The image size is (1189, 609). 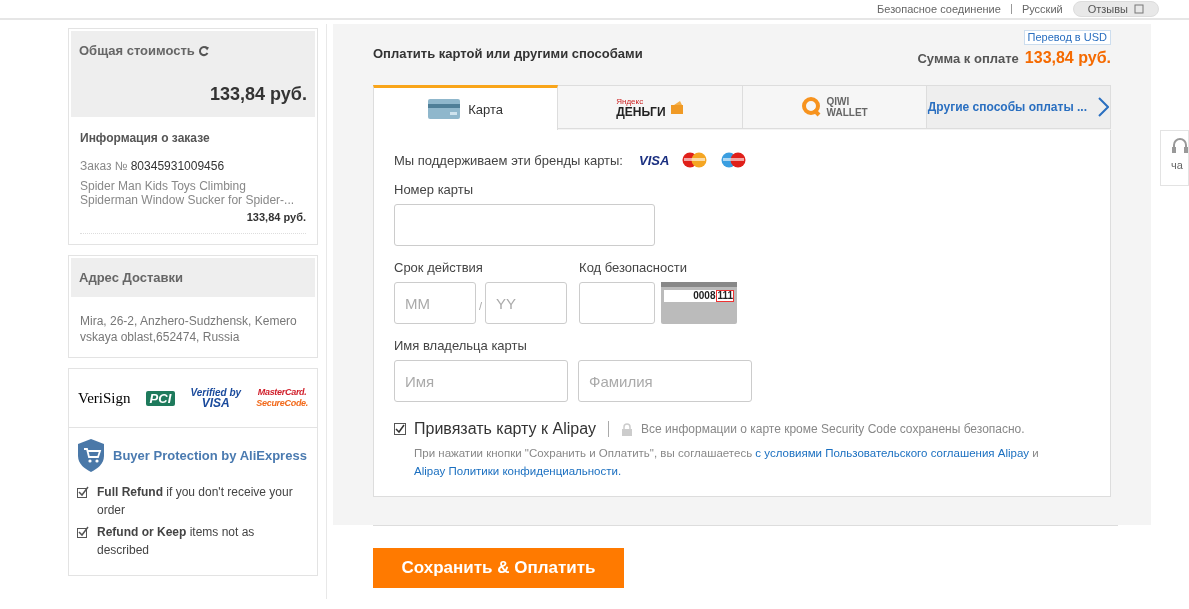 What do you see at coordinates (434, 189) in the screenshot?
I see `card-number-label: Номер карты` at bounding box center [434, 189].